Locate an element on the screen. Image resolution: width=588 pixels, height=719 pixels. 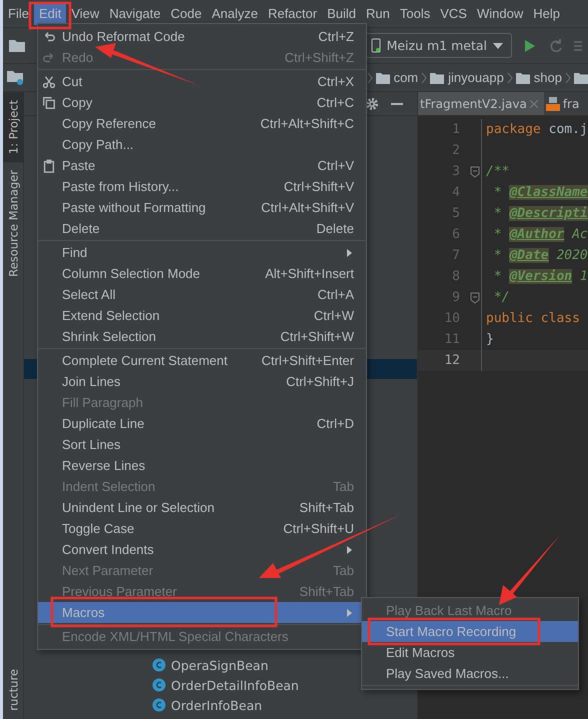
line-number: 5 is located at coordinates (456, 213).